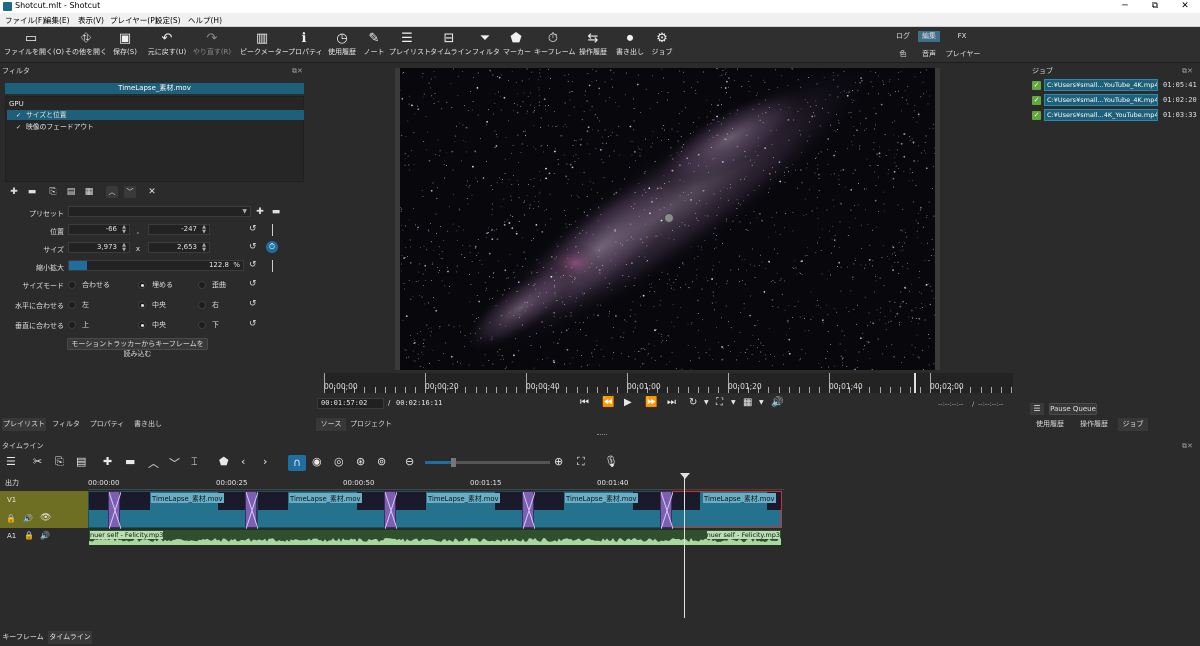 The width and height of the screenshot is (1200, 646). Describe the element at coordinates (44, 509) in the screenshot. I see `track-header-v1: V1 🔒 🔊 👁` at that location.